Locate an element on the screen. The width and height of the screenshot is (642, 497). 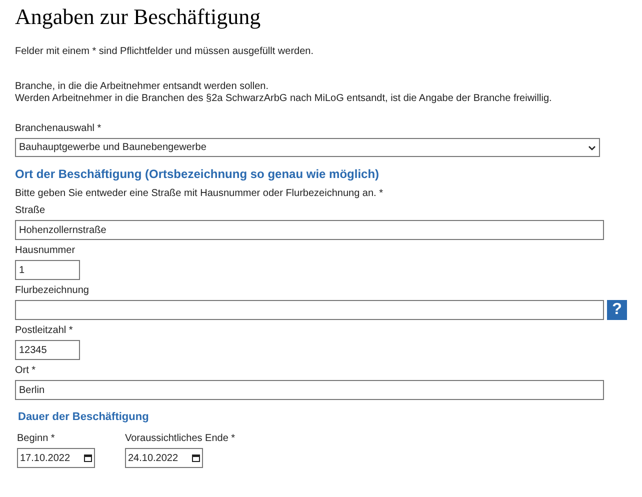
branch-select: Bauhauptgewerbe und Baunebengewerbe is located at coordinates (307, 147).